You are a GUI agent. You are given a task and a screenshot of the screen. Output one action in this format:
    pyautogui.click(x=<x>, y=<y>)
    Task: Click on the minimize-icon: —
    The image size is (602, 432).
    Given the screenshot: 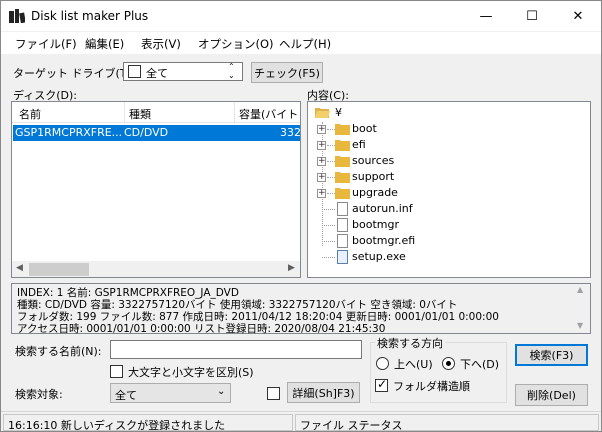 What is the action you would take?
    pyautogui.click(x=486, y=16)
    